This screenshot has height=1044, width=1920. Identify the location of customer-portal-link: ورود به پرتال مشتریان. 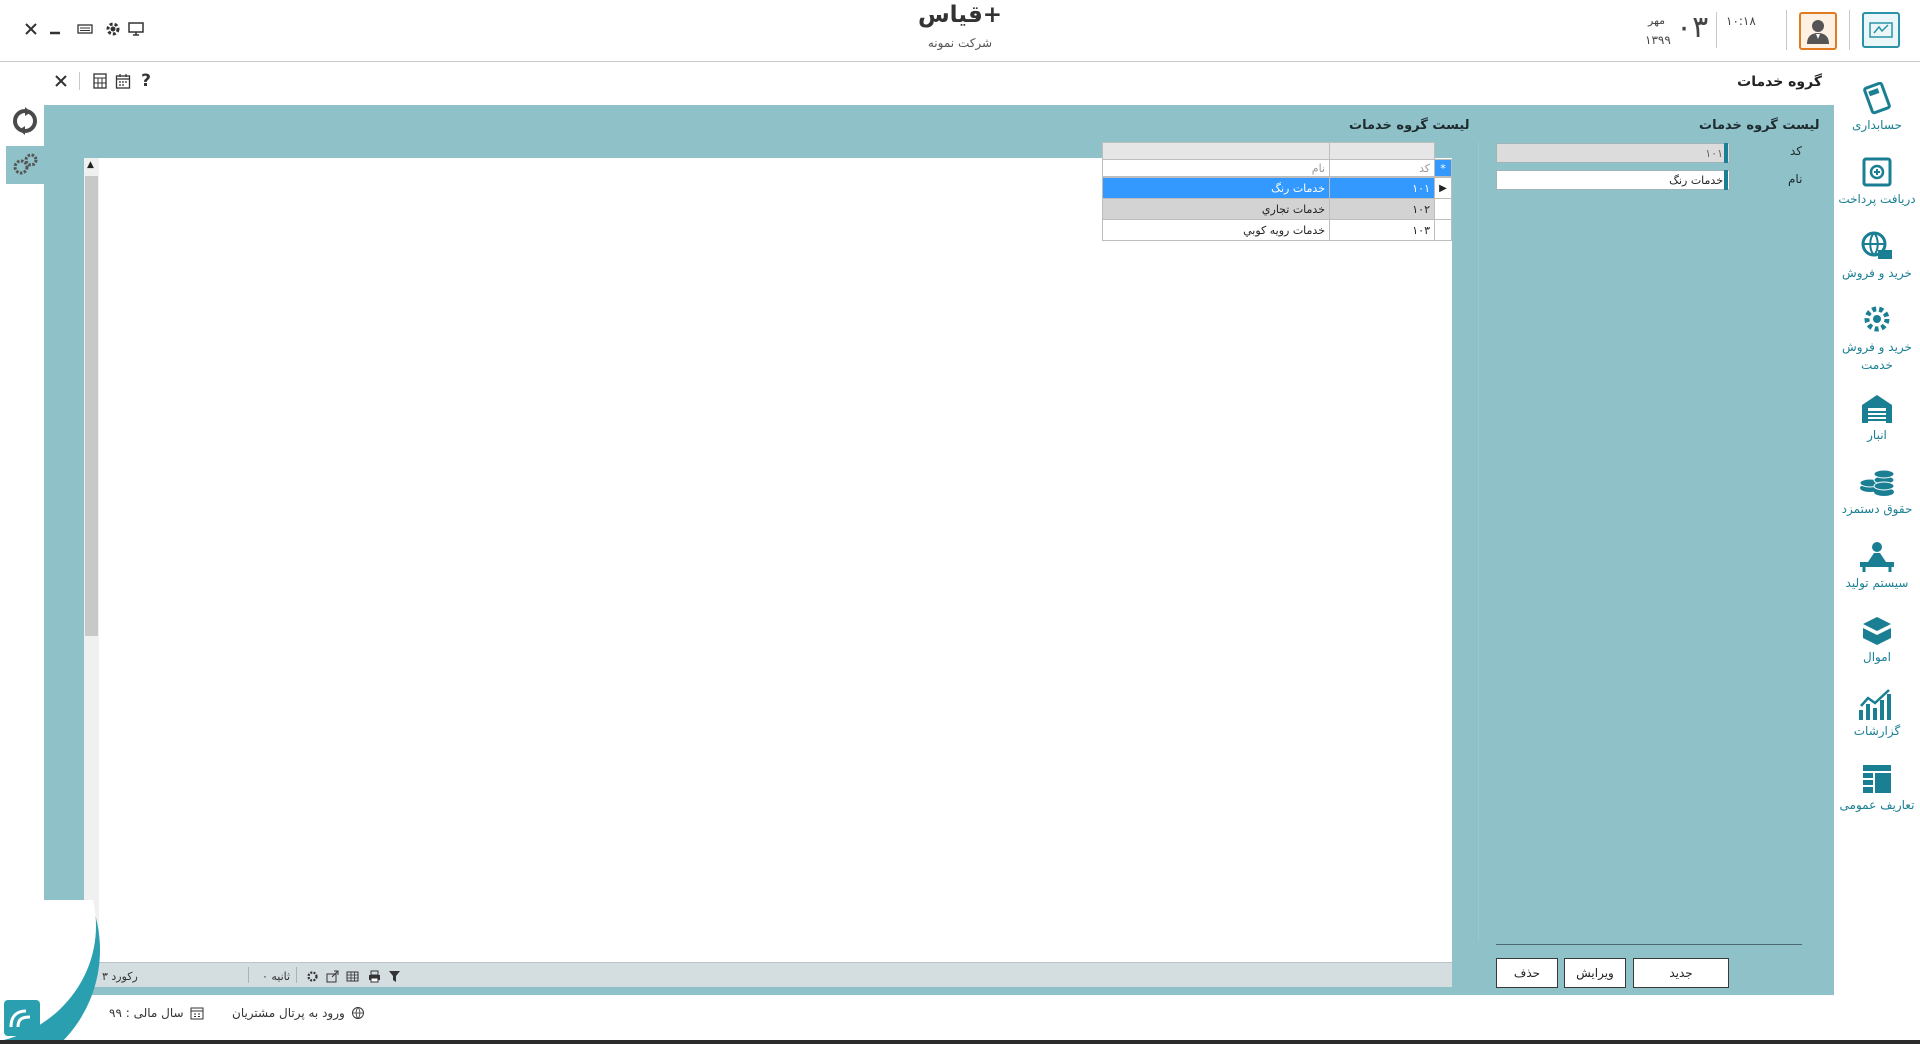
(298, 1013).